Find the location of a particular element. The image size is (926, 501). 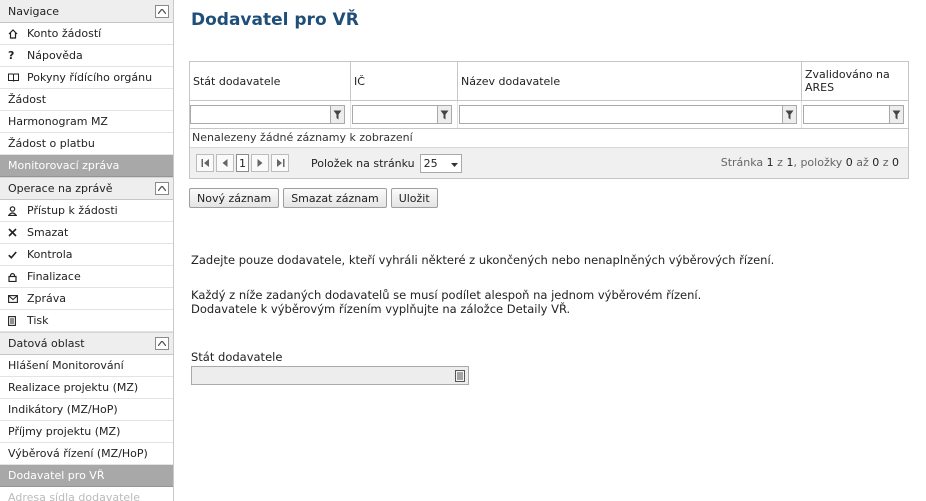

pager-info-to-word: až is located at coordinates (862, 162).